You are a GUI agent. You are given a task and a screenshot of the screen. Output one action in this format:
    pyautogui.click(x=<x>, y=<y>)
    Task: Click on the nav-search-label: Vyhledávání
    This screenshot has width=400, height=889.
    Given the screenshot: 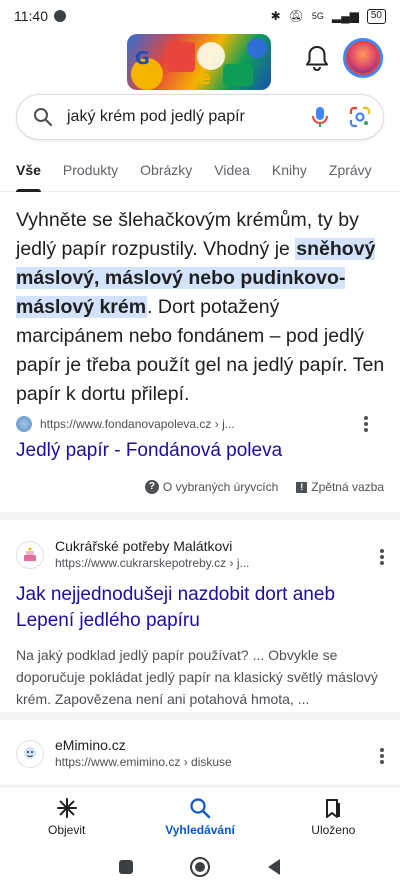 What is the action you would take?
    pyautogui.click(x=200, y=830)
    